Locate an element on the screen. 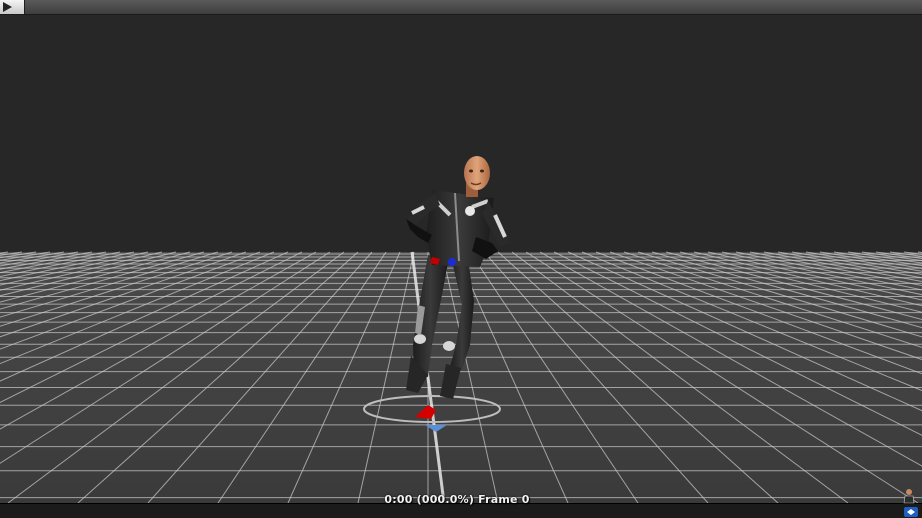  frame-readout: 0:00 (000.0%) Frame 0 is located at coordinates (457, 499).